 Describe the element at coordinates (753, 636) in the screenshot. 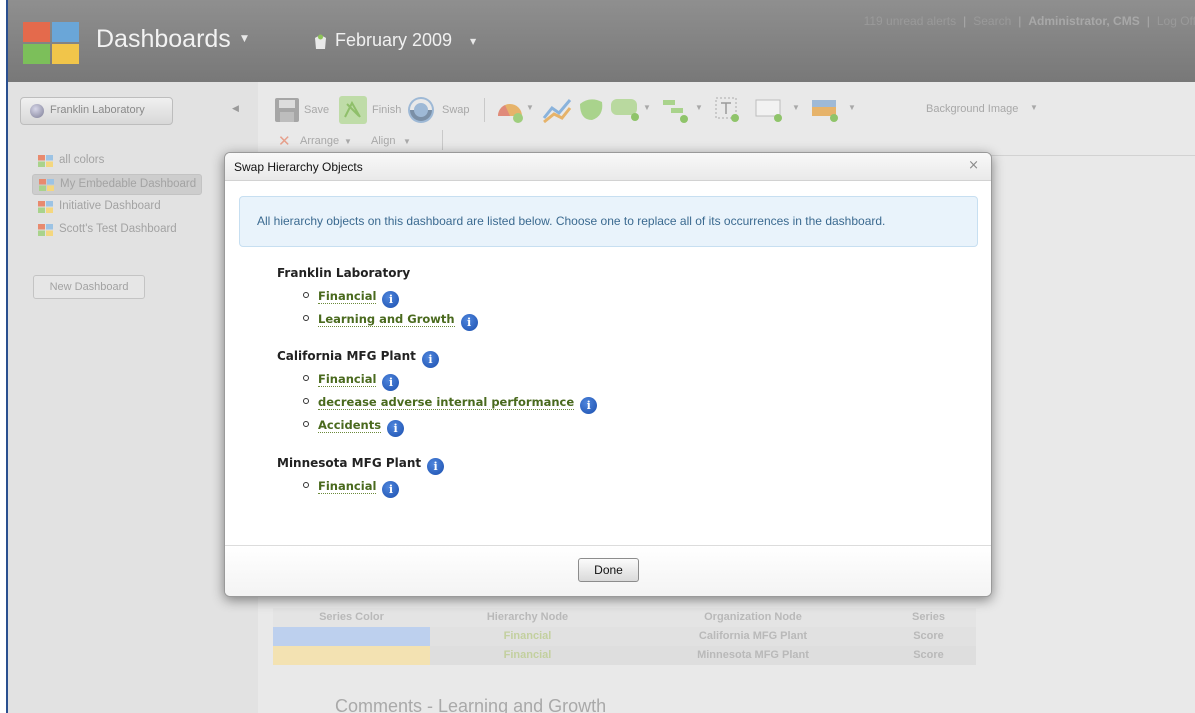

I see `table-cell: California MFG Plant` at that location.